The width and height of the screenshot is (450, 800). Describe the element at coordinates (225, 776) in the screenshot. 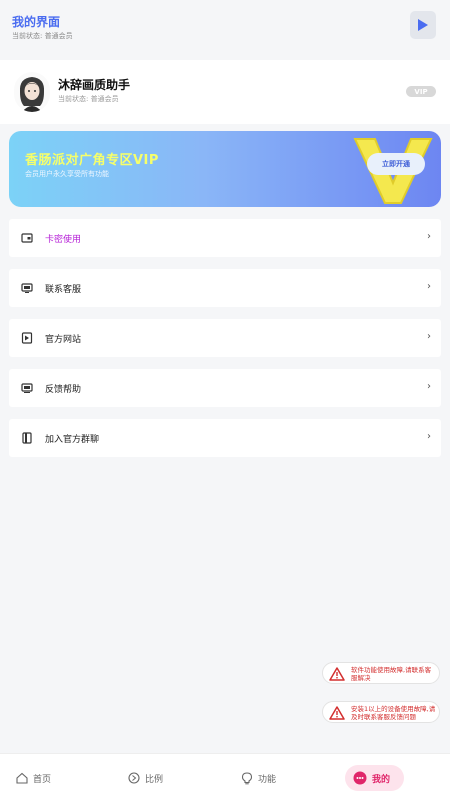

I see `bottom-tab-bar: 首页 比例 功能 我的` at that location.